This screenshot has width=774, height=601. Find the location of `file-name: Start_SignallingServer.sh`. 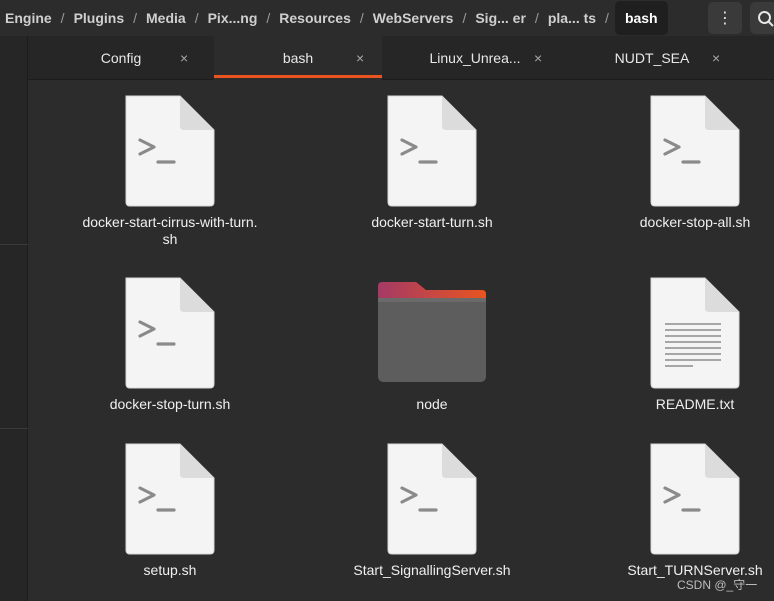

file-name: Start_SignallingServer.sh is located at coordinates (432, 570).